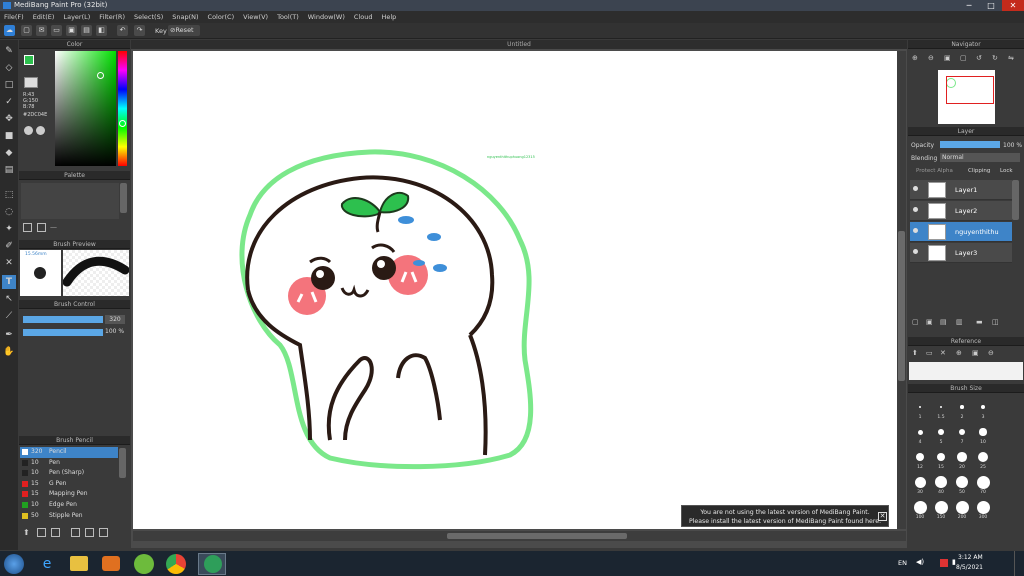 The width and height of the screenshot is (1024, 576). What do you see at coordinates (1006, 171) in the screenshot?
I see `lock-checkbox: Lock` at bounding box center [1006, 171].